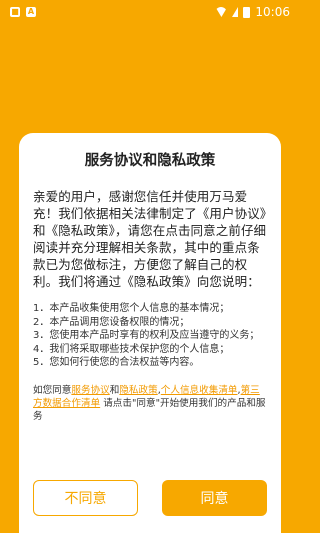 This screenshot has width=320, height=533. Describe the element at coordinates (131, 349) in the screenshot. I see `list-item: 4．我们将采取哪些技术保护您的个人信息；` at that location.